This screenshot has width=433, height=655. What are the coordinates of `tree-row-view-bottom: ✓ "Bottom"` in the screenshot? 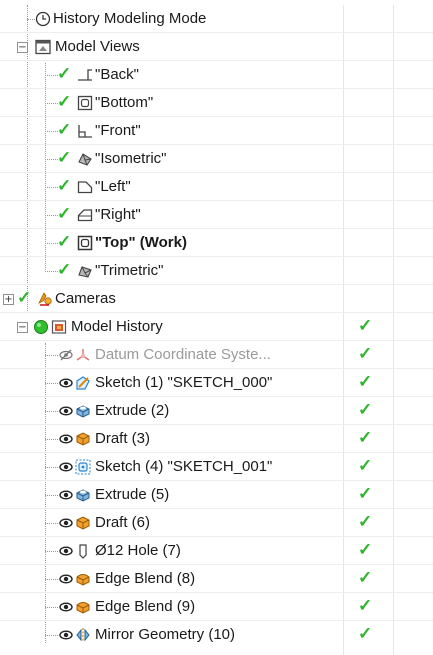 It's located at (216, 103).